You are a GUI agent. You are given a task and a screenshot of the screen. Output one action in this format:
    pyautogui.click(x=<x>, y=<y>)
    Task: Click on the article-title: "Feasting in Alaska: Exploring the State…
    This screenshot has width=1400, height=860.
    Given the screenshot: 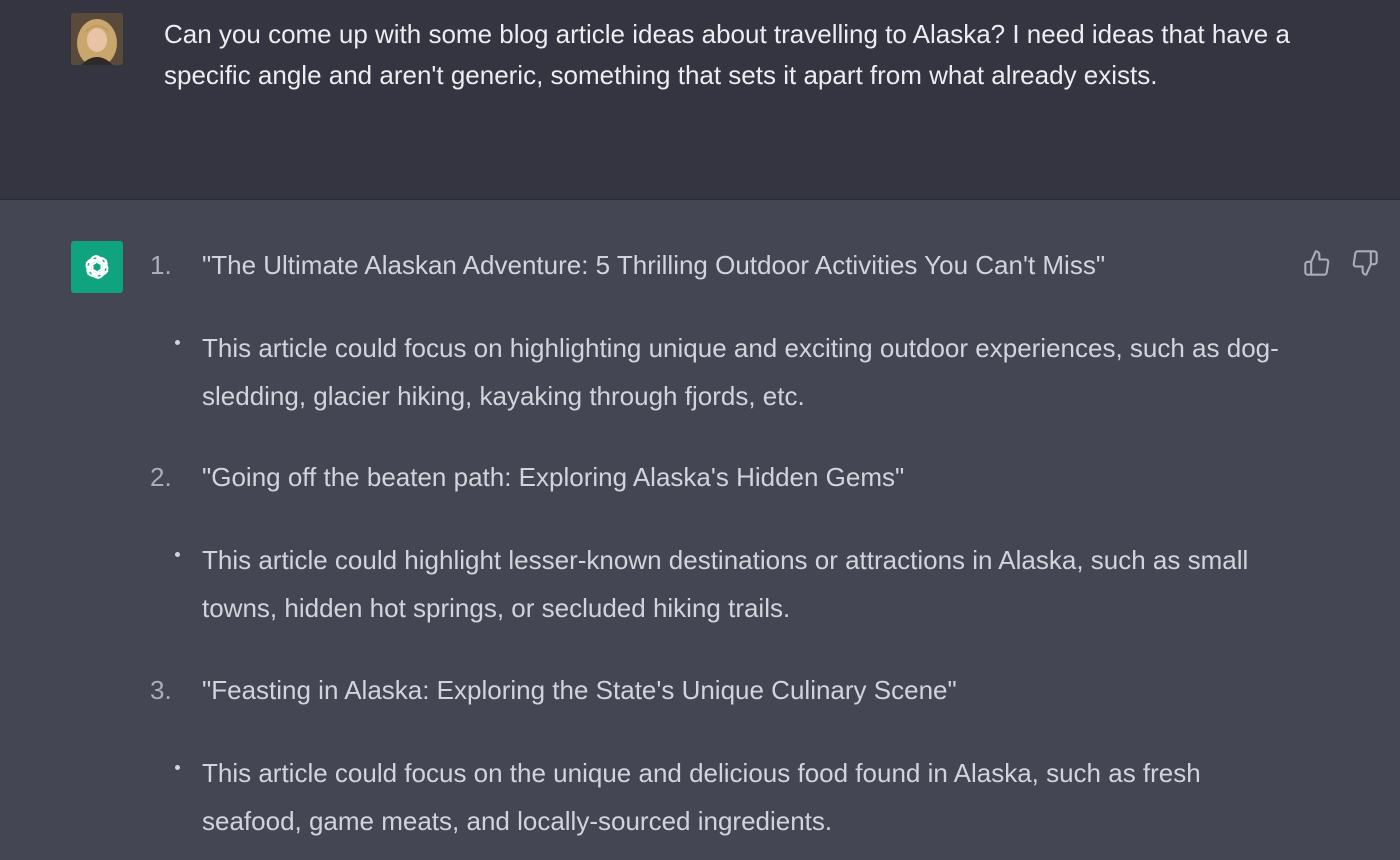 What is the action you would take?
    pyautogui.click(x=579, y=690)
    